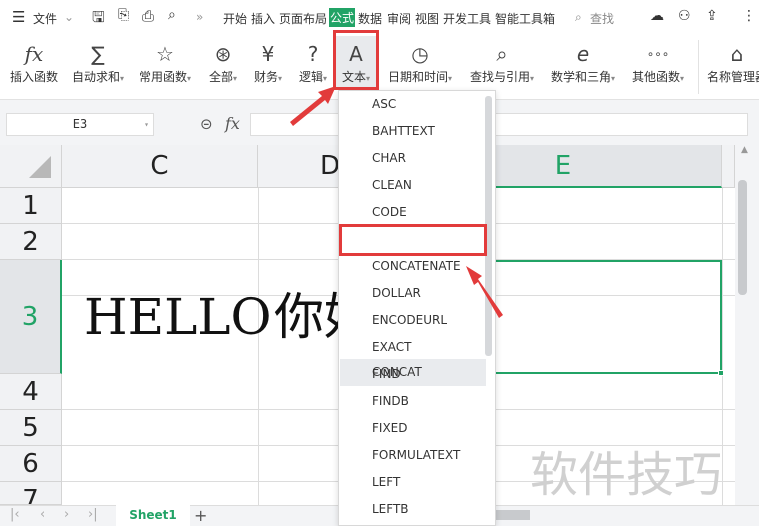  Describe the element at coordinates (303, 18) in the screenshot. I see `tab-page-layout: 页面布局` at that location.